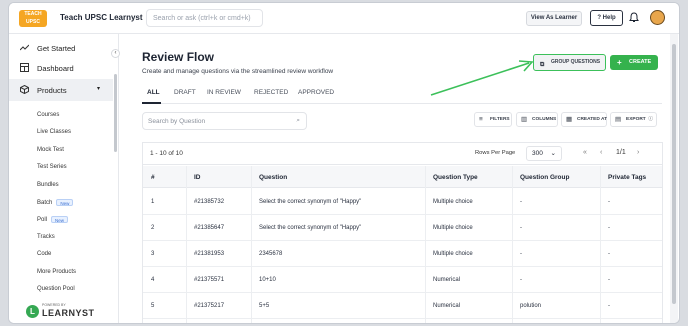 The image size is (688, 326). What do you see at coordinates (209, 202) in the screenshot?
I see `cell-id: #21385732` at bounding box center [209, 202].